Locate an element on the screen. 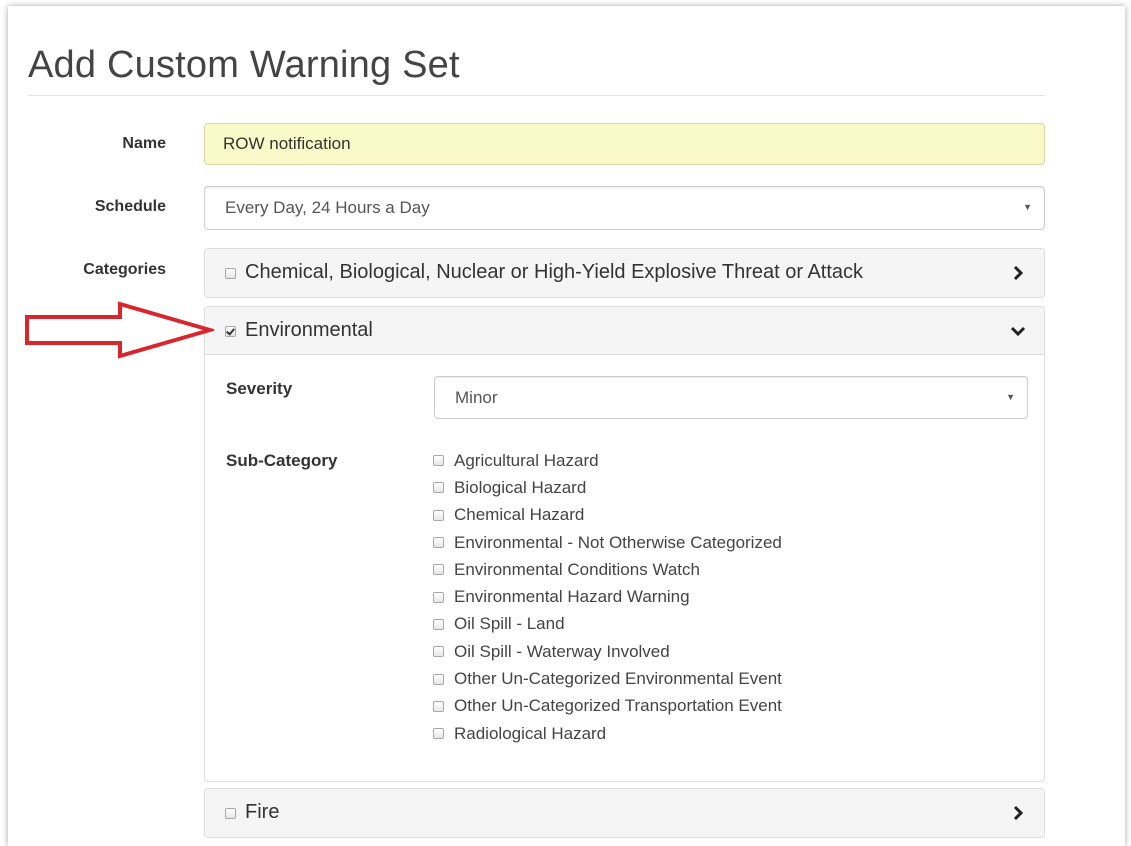 This screenshot has height=846, width=1131. subcategory-label: Agricultural Hazard is located at coordinates (526, 460).